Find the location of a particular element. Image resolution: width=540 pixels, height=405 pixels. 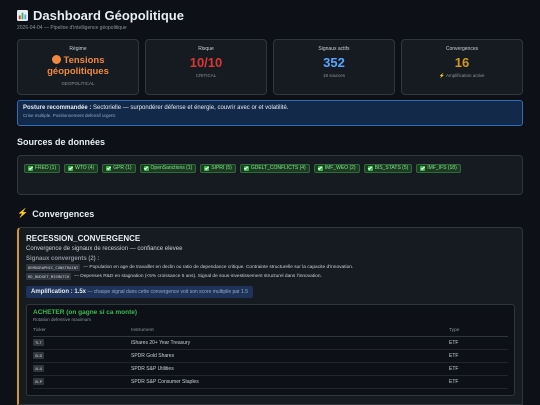

amplification-label: Amplification : 1.5x is located at coordinates (59, 292).